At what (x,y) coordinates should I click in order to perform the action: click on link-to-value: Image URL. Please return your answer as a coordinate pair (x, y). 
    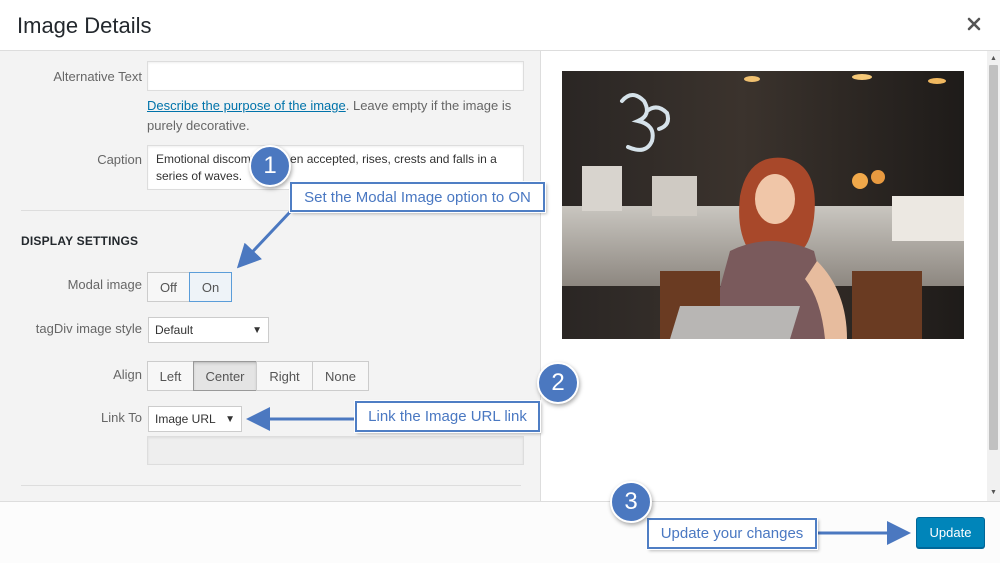
    Looking at the image, I should click on (185, 419).